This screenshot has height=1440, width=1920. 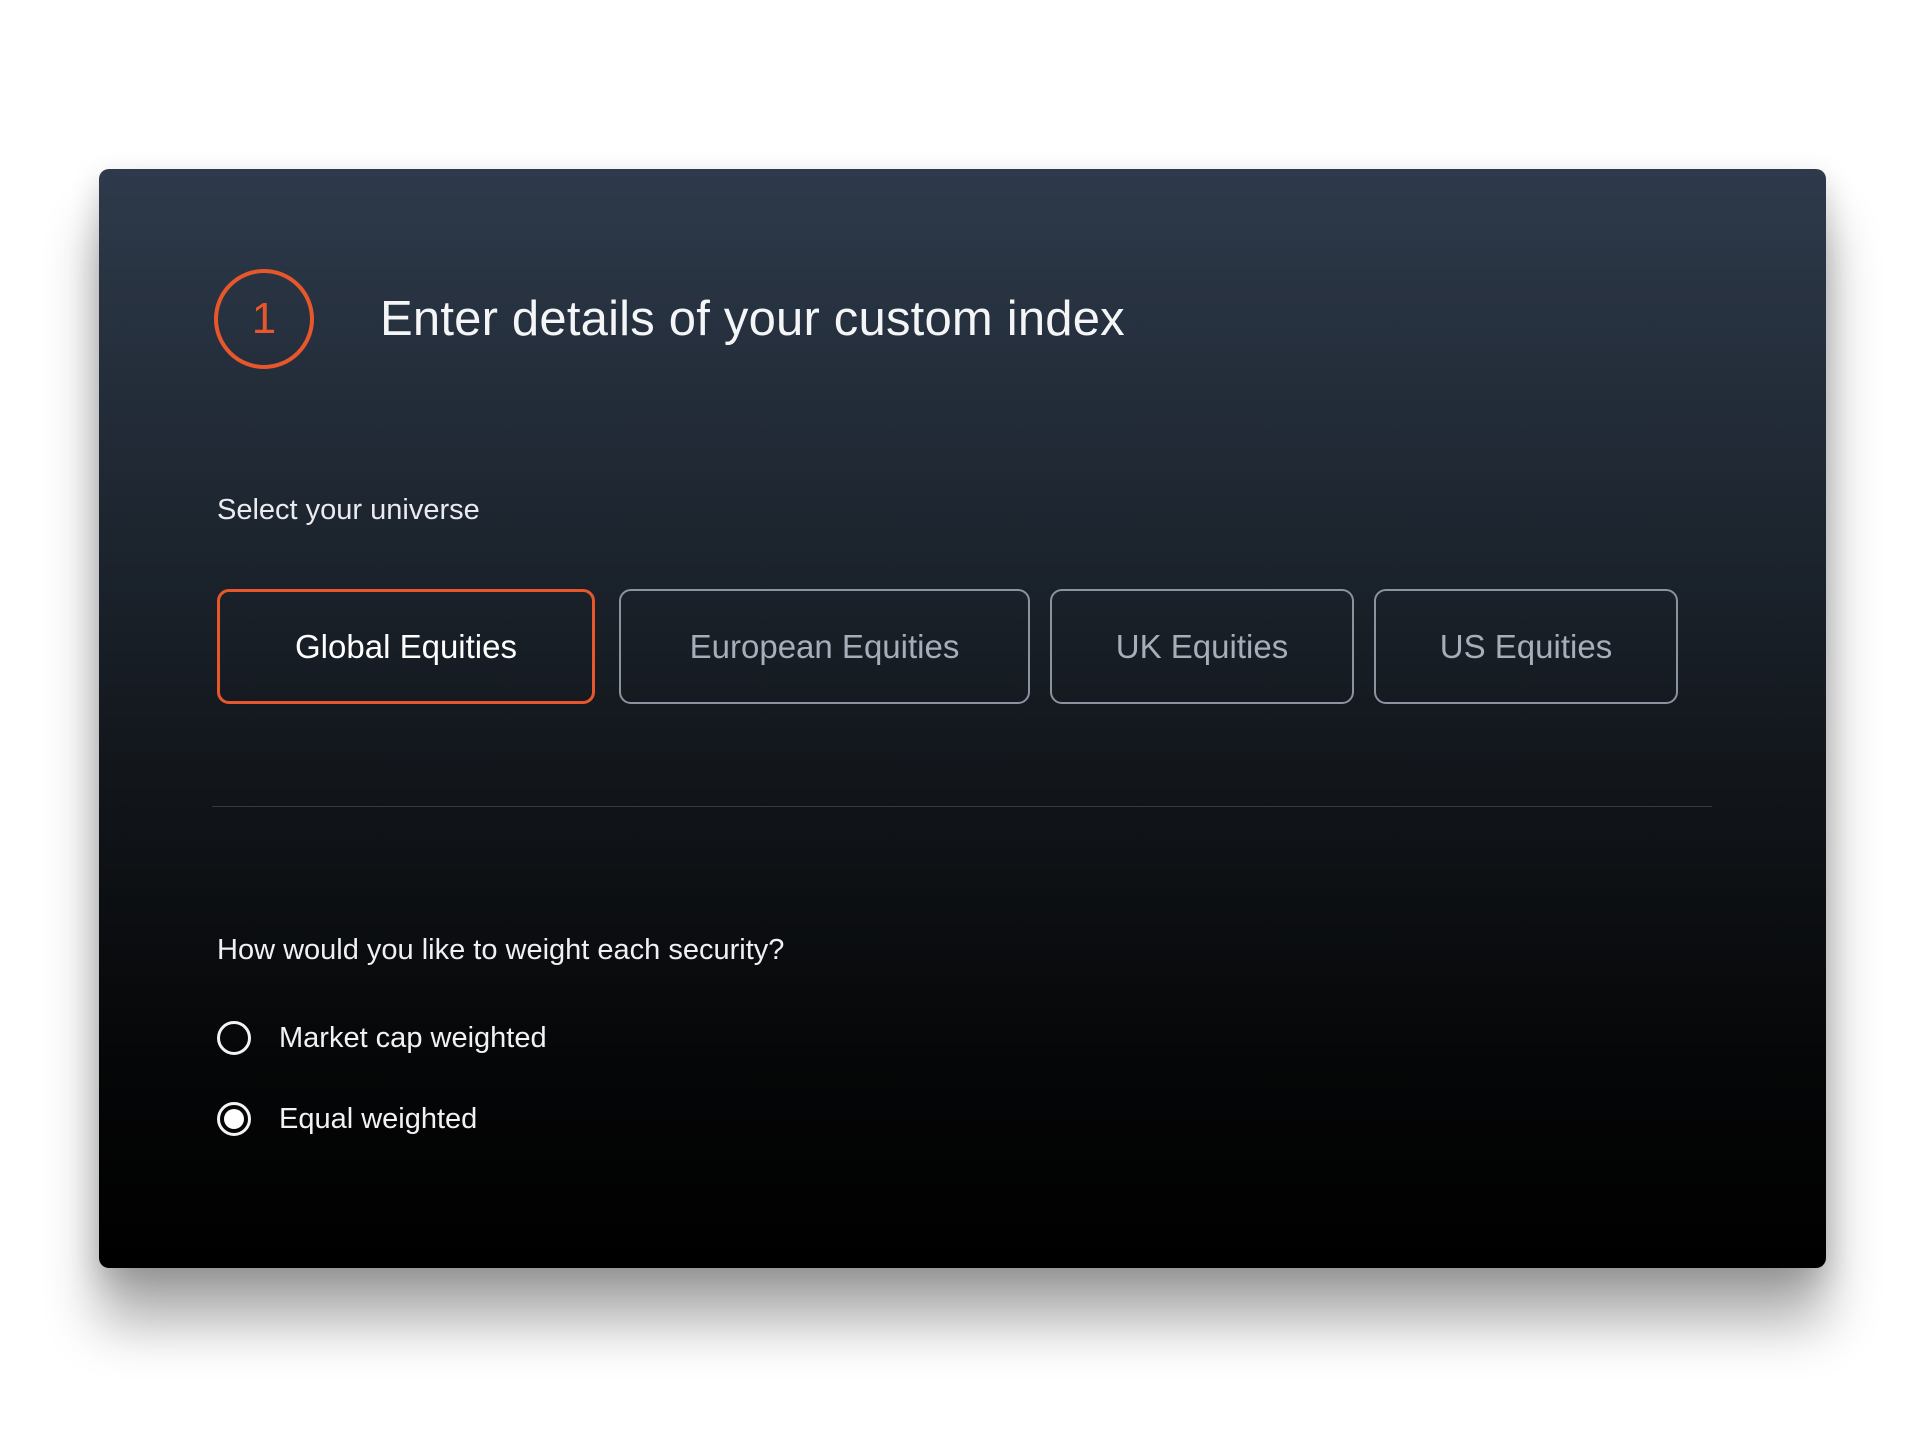 I want to click on universe-option-label: US Equities, so click(x=1526, y=646).